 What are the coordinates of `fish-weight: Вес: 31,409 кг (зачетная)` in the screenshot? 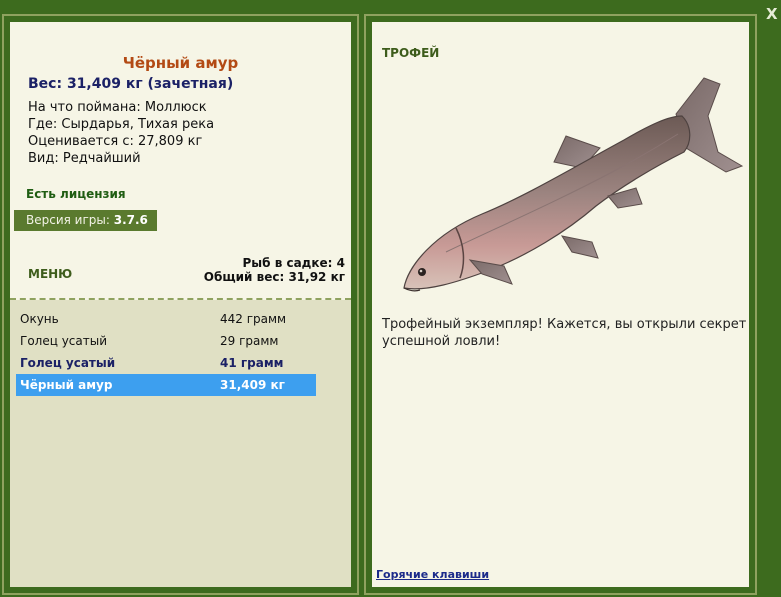 It's located at (131, 84).